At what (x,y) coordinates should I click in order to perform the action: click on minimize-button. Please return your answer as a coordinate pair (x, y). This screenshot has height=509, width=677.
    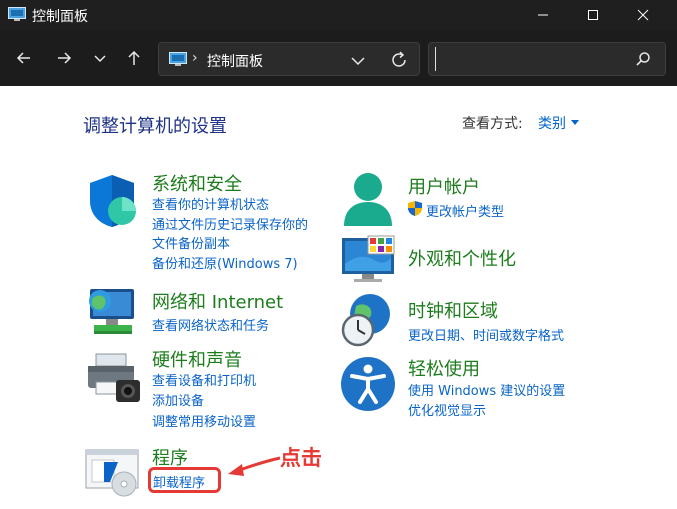
    Looking at the image, I should click on (543, 15).